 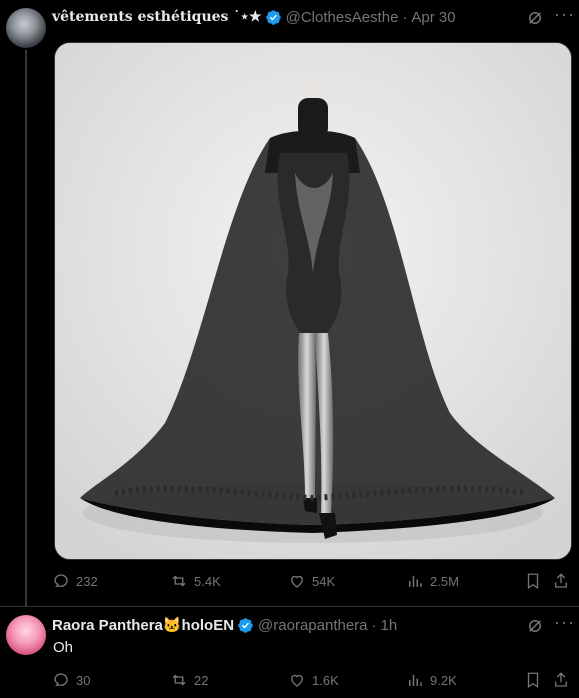 I want to click on handle: @ClothesAesthe, so click(x=342, y=17).